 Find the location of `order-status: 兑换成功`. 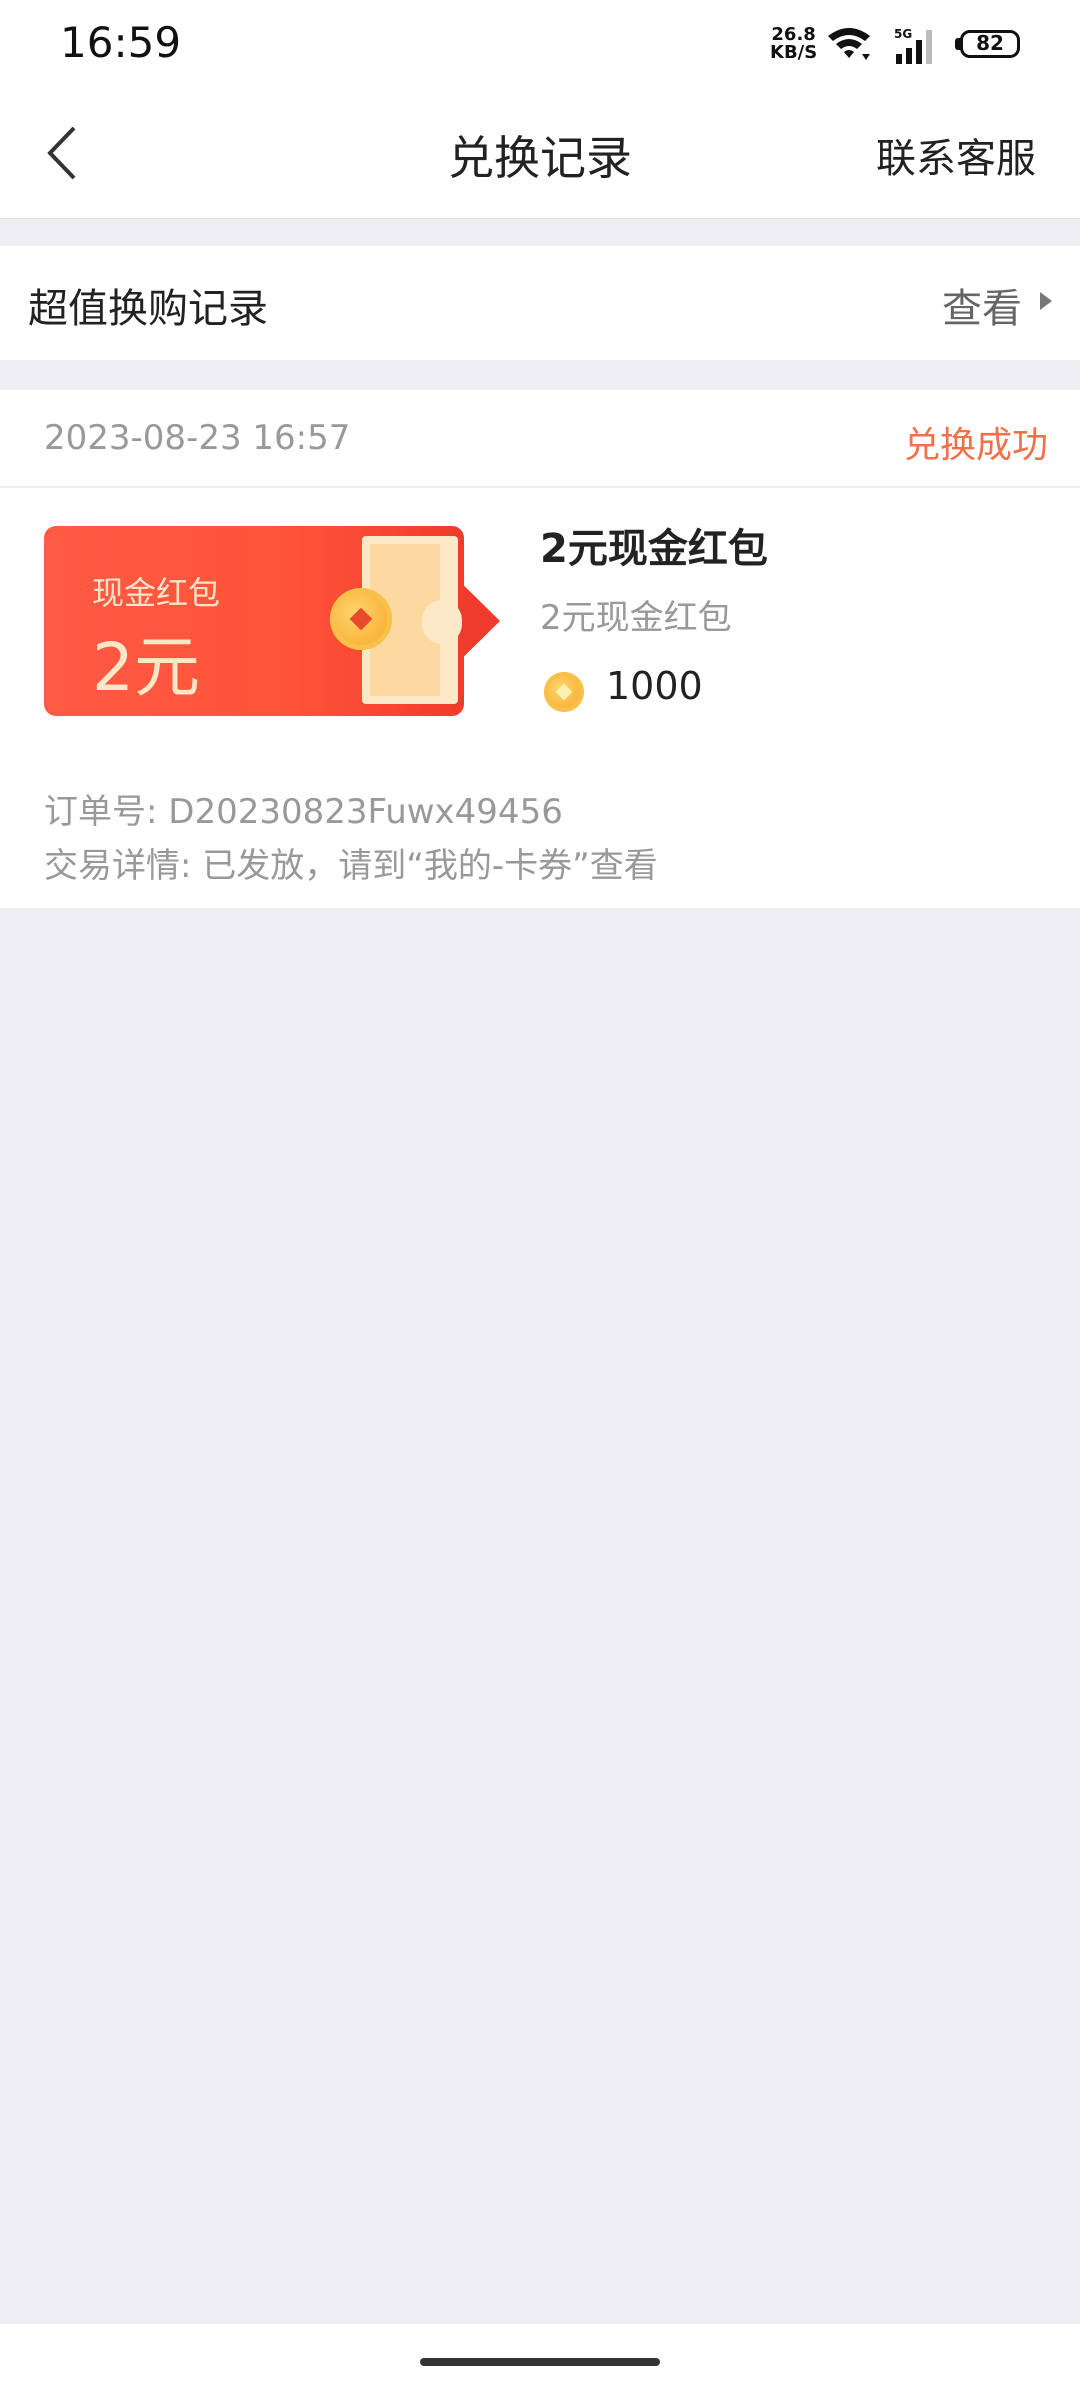

order-status: 兑换成功 is located at coordinates (975, 445).